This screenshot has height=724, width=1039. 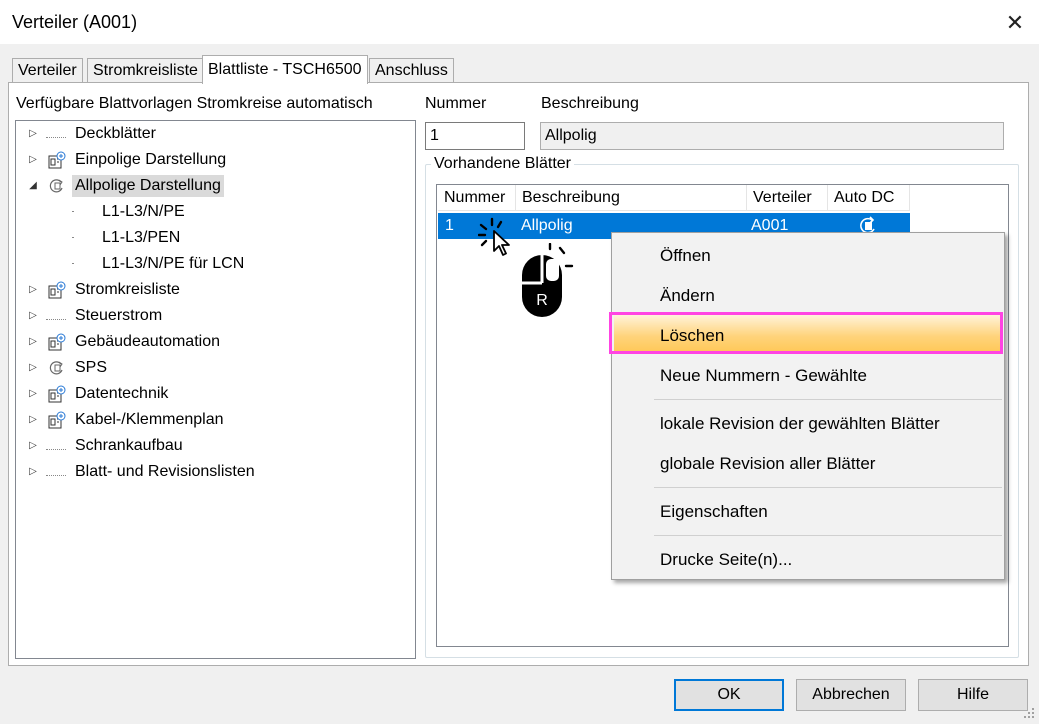 I want to click on tab-verteiler: Verteiler, so click(x=47, y=70).